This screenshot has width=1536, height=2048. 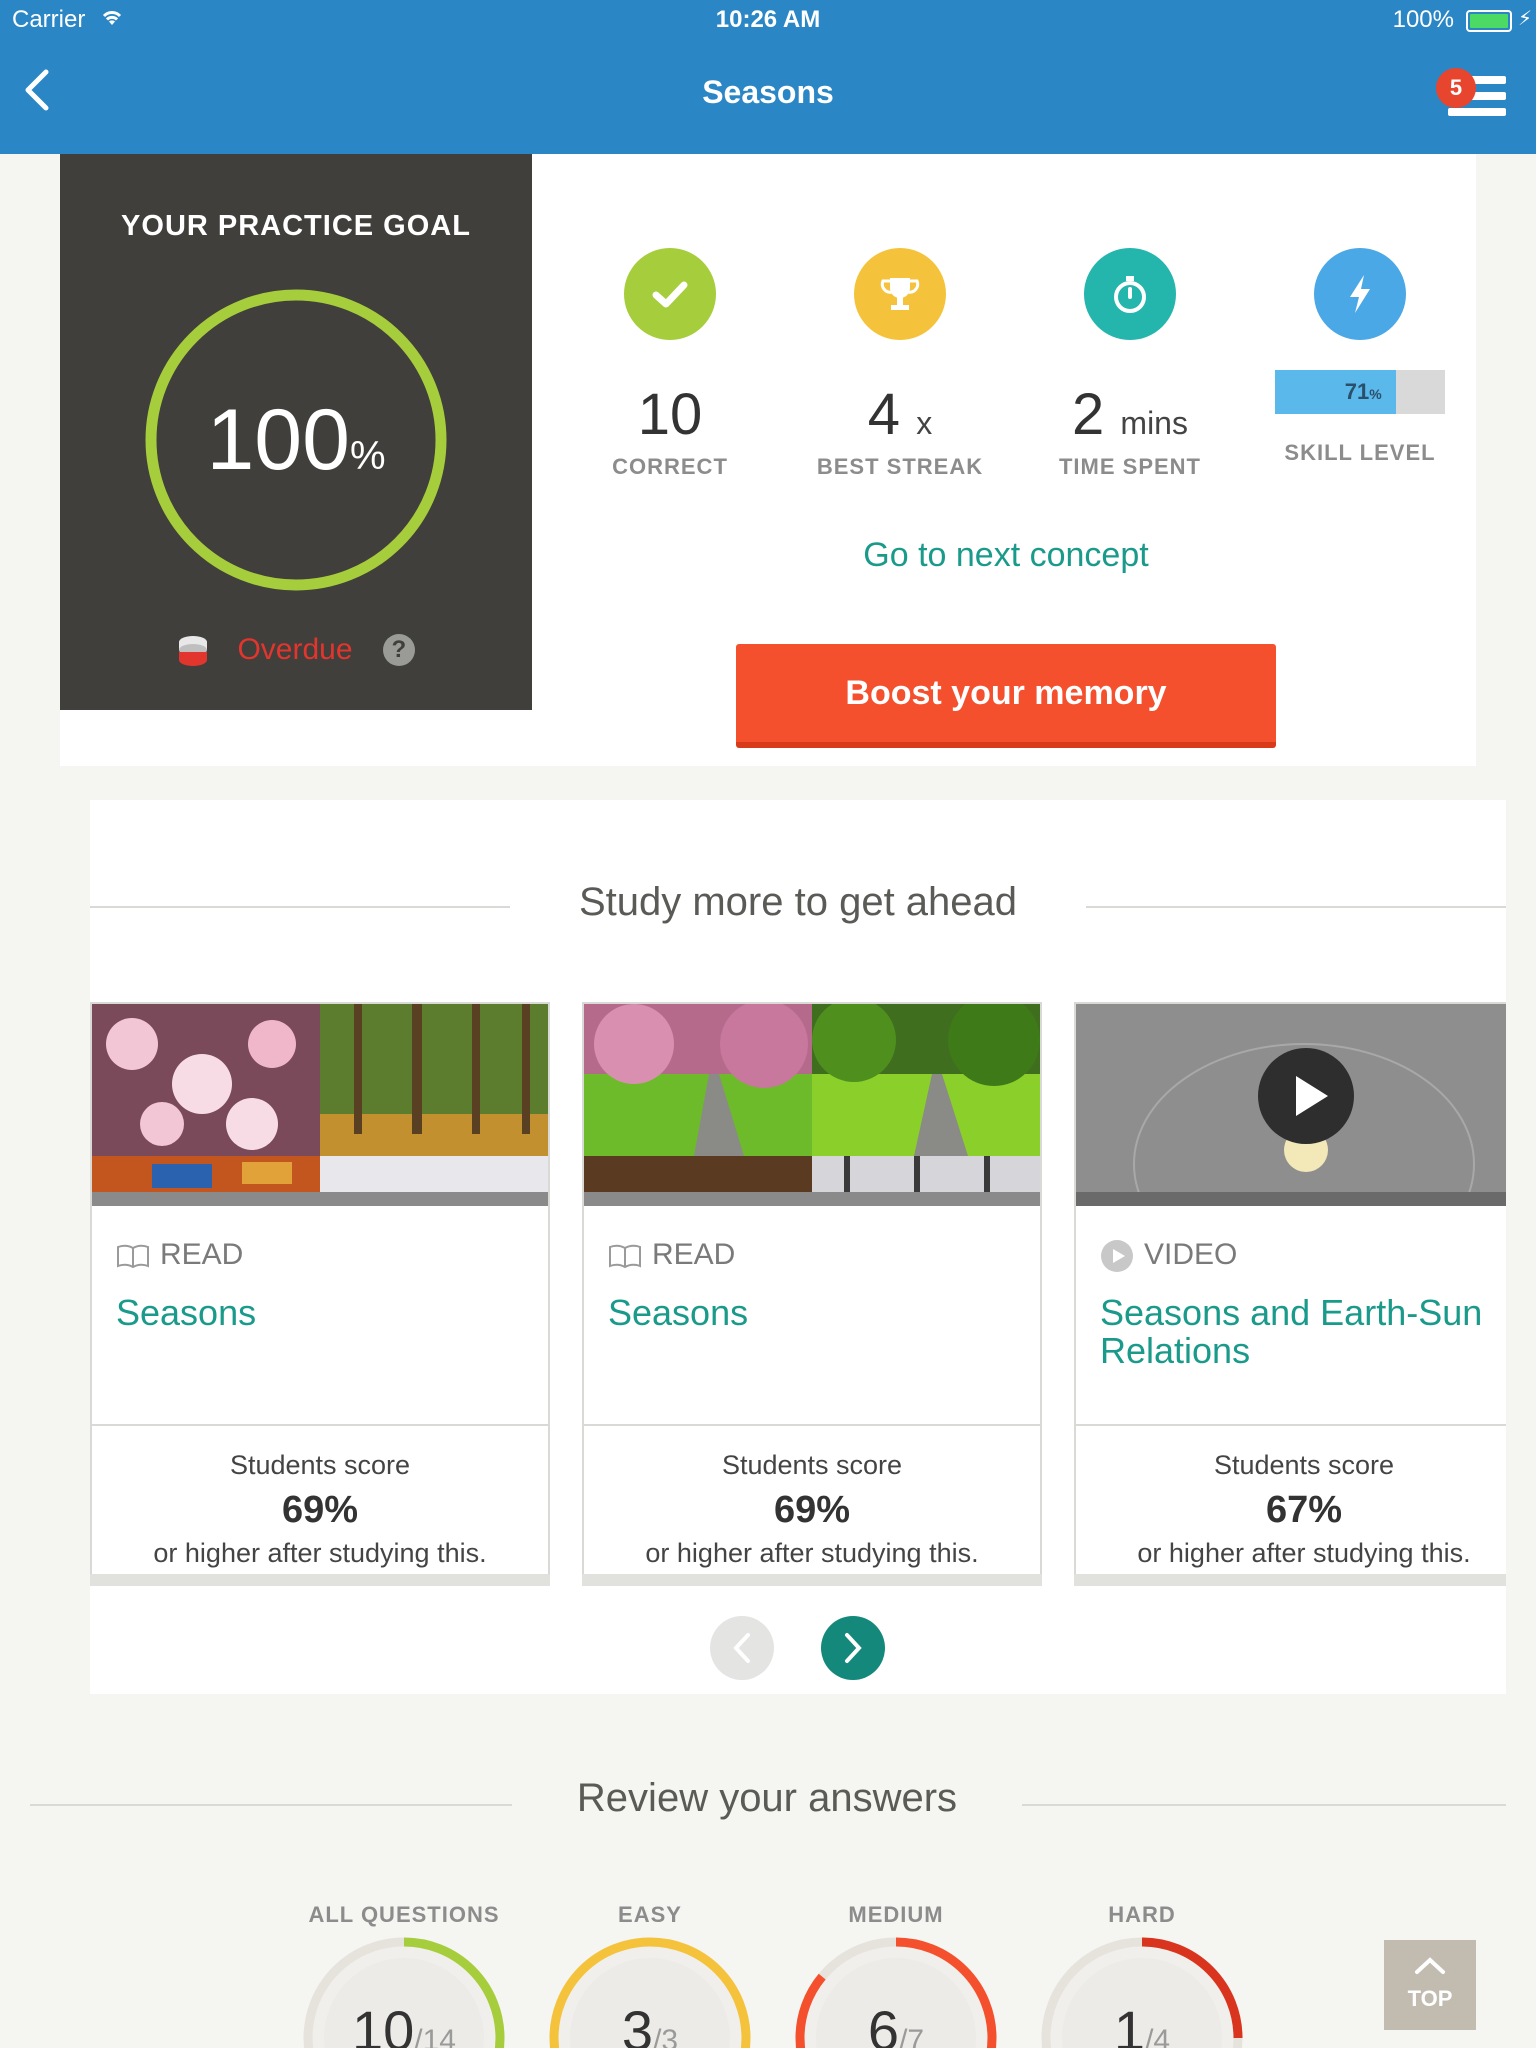 What do you see at coordinates (1360, 357) in the screenshot?
I see `stat-skill-level: 71% SKILL LEVEL` at bounding box center [1360, 357].